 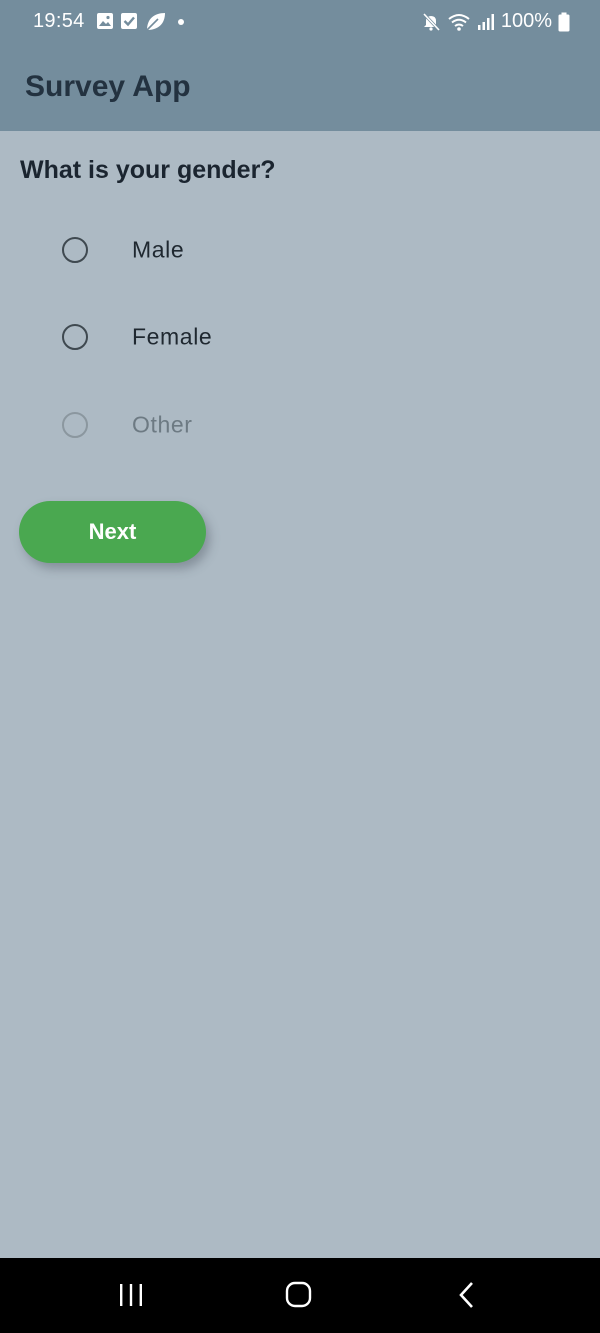 I want to click on option-other: Other, so click(x=190, y=425).